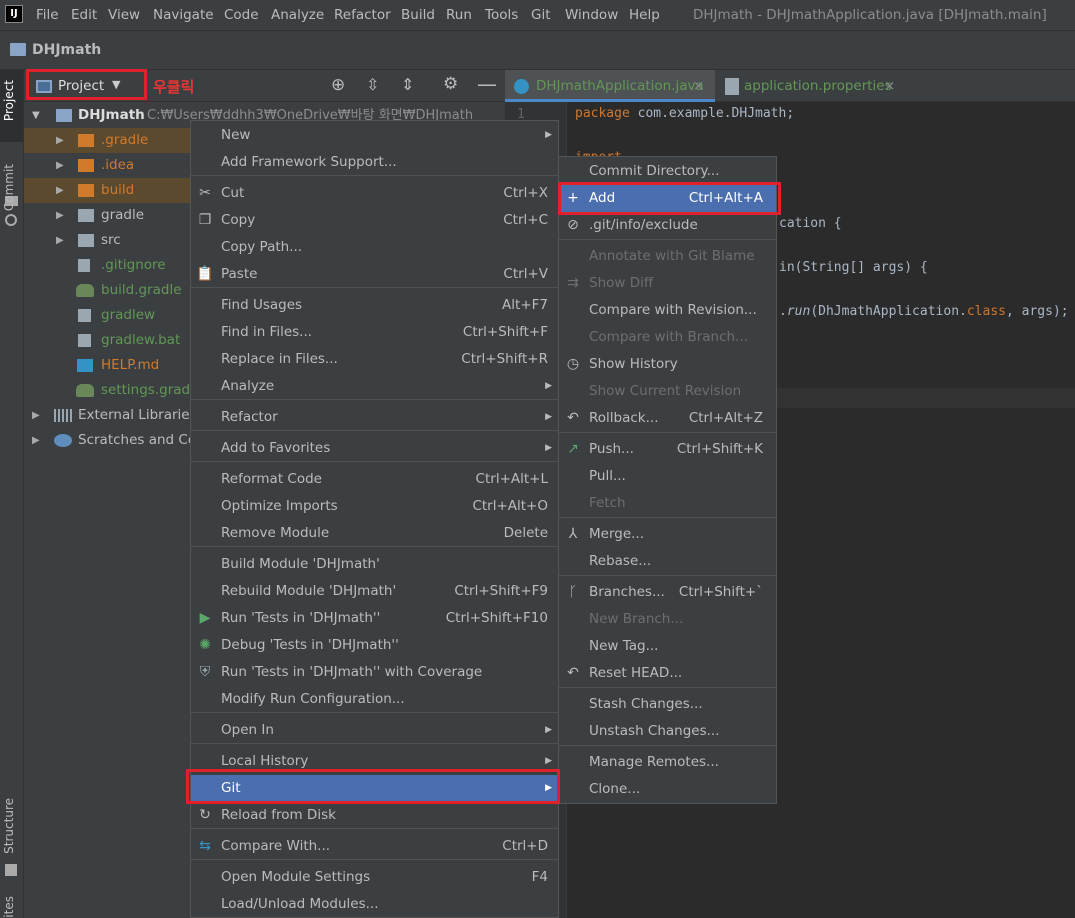  What do you see at coordinates (620, 86) in the screenshot?
I see `tab-dhjmath-application: DHJmathApplication.java` at bounding box center [620, 86].